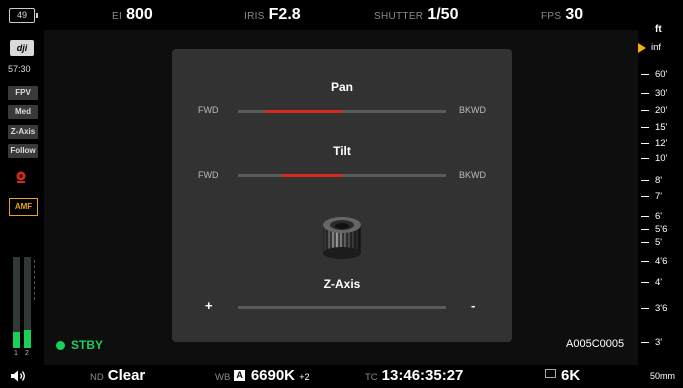 Image resolution: width=683 pixels, height=388 pixels. Describe the element at coordinates (422, 375) in the screenshot. I see `tc-value: 13:46:35:27` at that location.